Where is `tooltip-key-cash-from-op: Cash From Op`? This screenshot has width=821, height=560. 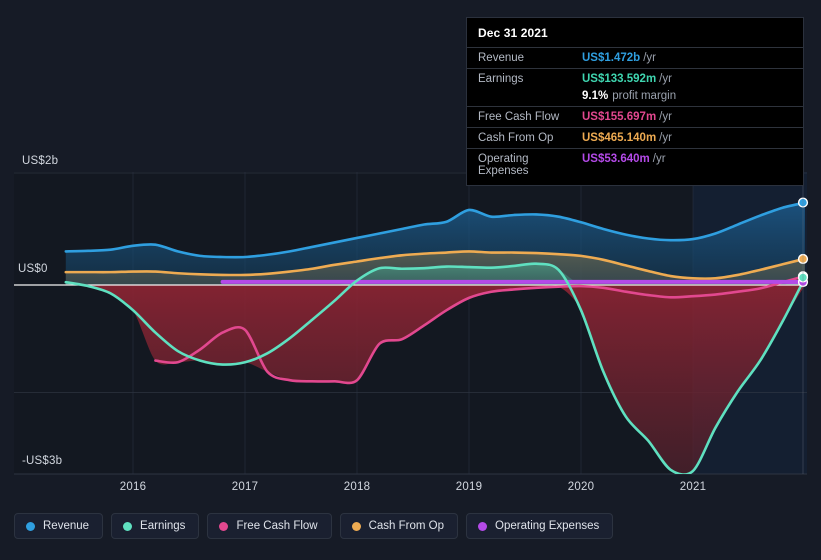 tooltip-key-cash-from-op: Cash From Op is located at coordinates (516, 138).